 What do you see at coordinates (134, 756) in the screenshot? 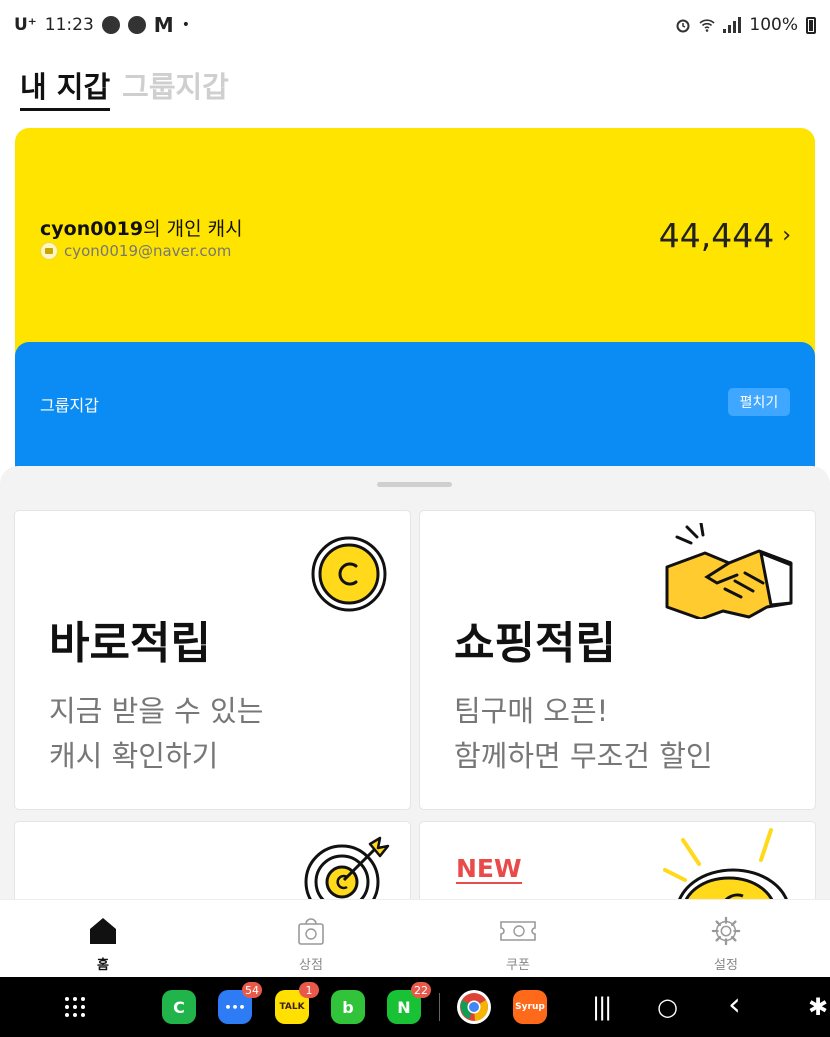
I see `instant-reward-desc-line2: 캐시 확인하기` at bounding box center [134, 756].